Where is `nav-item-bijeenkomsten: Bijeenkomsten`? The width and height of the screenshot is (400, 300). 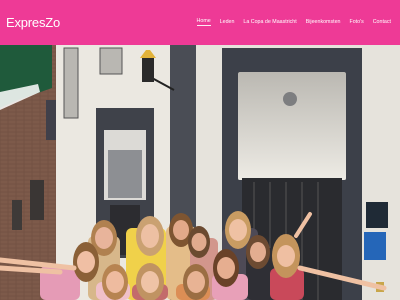 nav-item-bijeenkomsten: Bijeenkomsten is located at coordinates (323, 22).